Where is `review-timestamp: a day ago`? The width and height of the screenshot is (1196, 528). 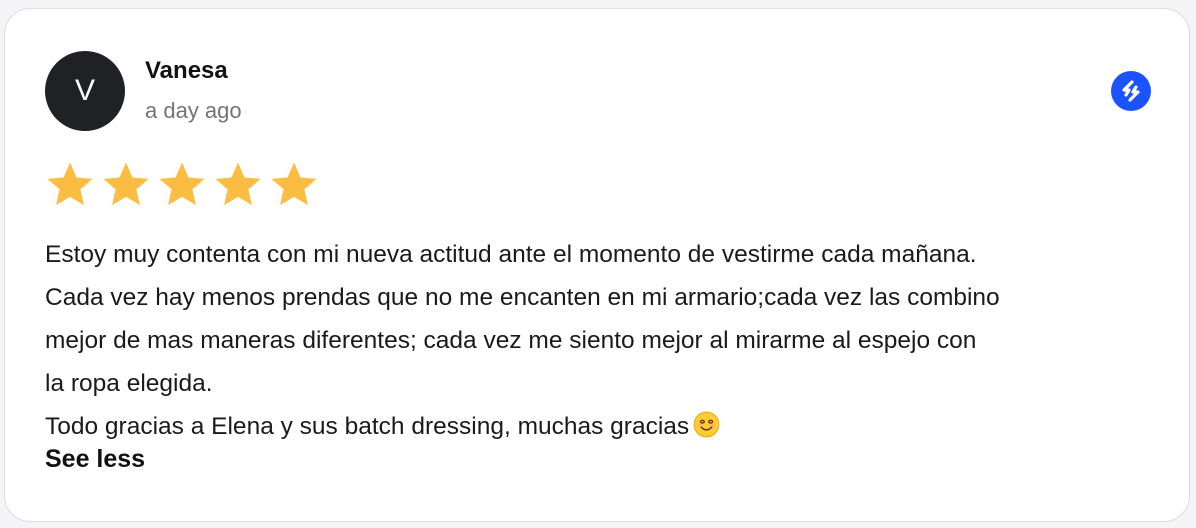 review-timestamp: a day ago is located at coordinates (193, 110).